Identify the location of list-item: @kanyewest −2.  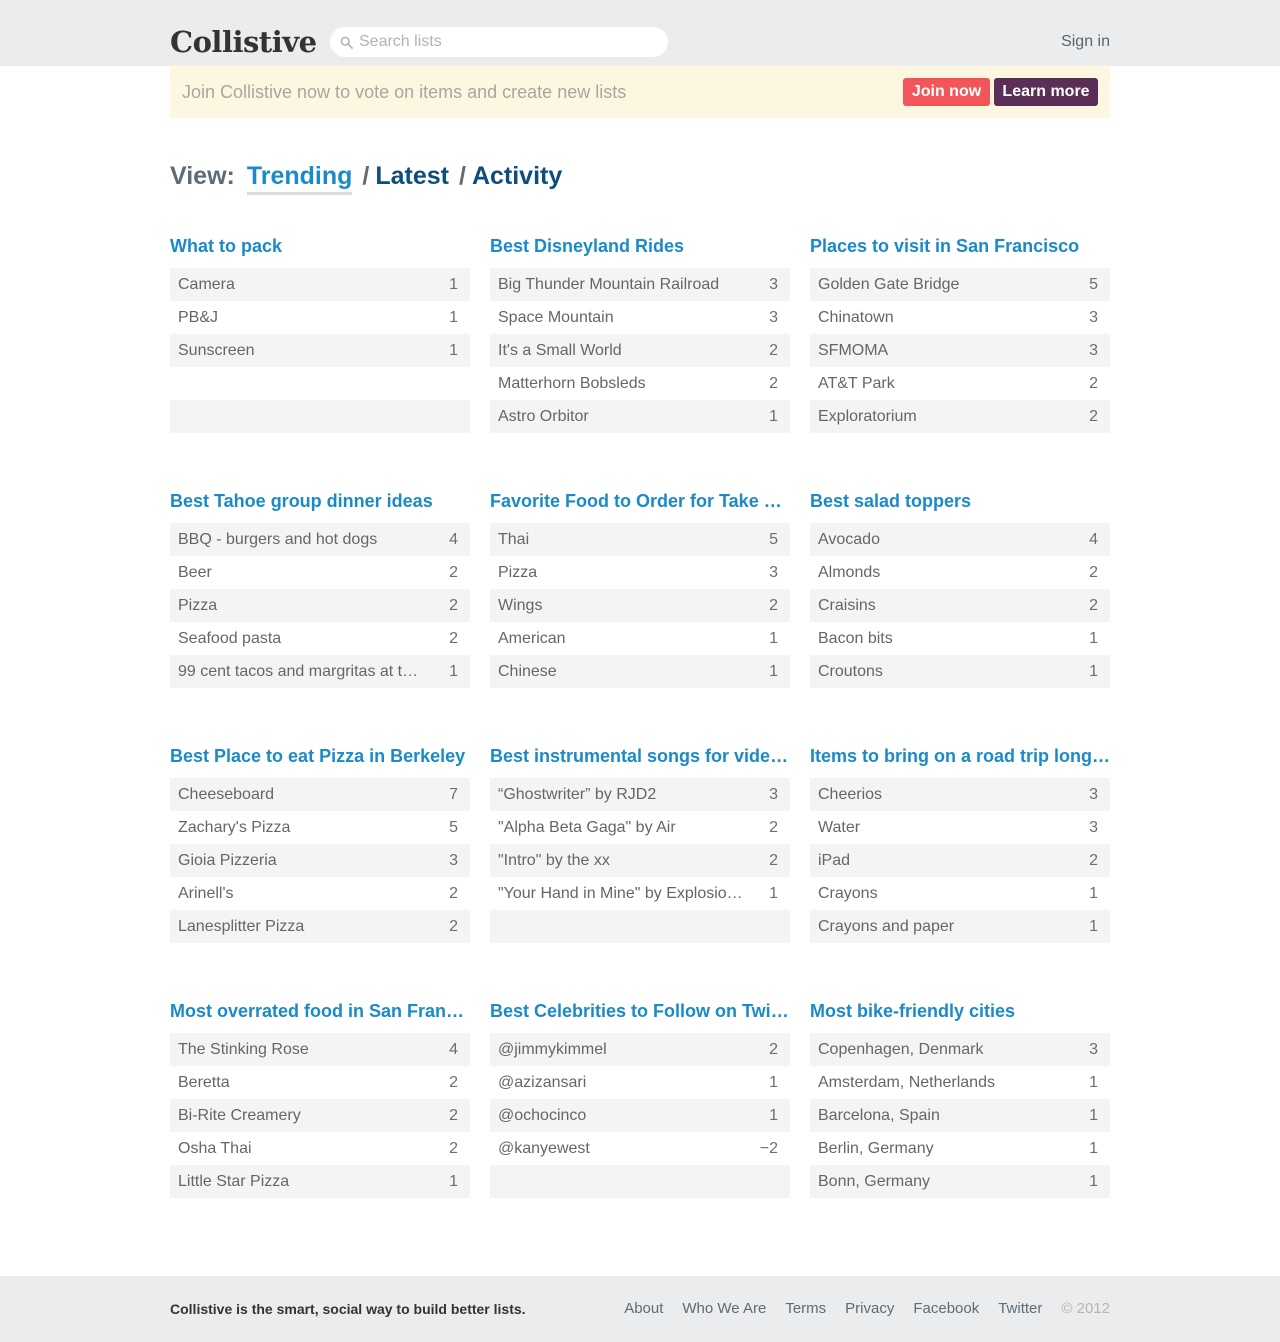
(640, 1148).